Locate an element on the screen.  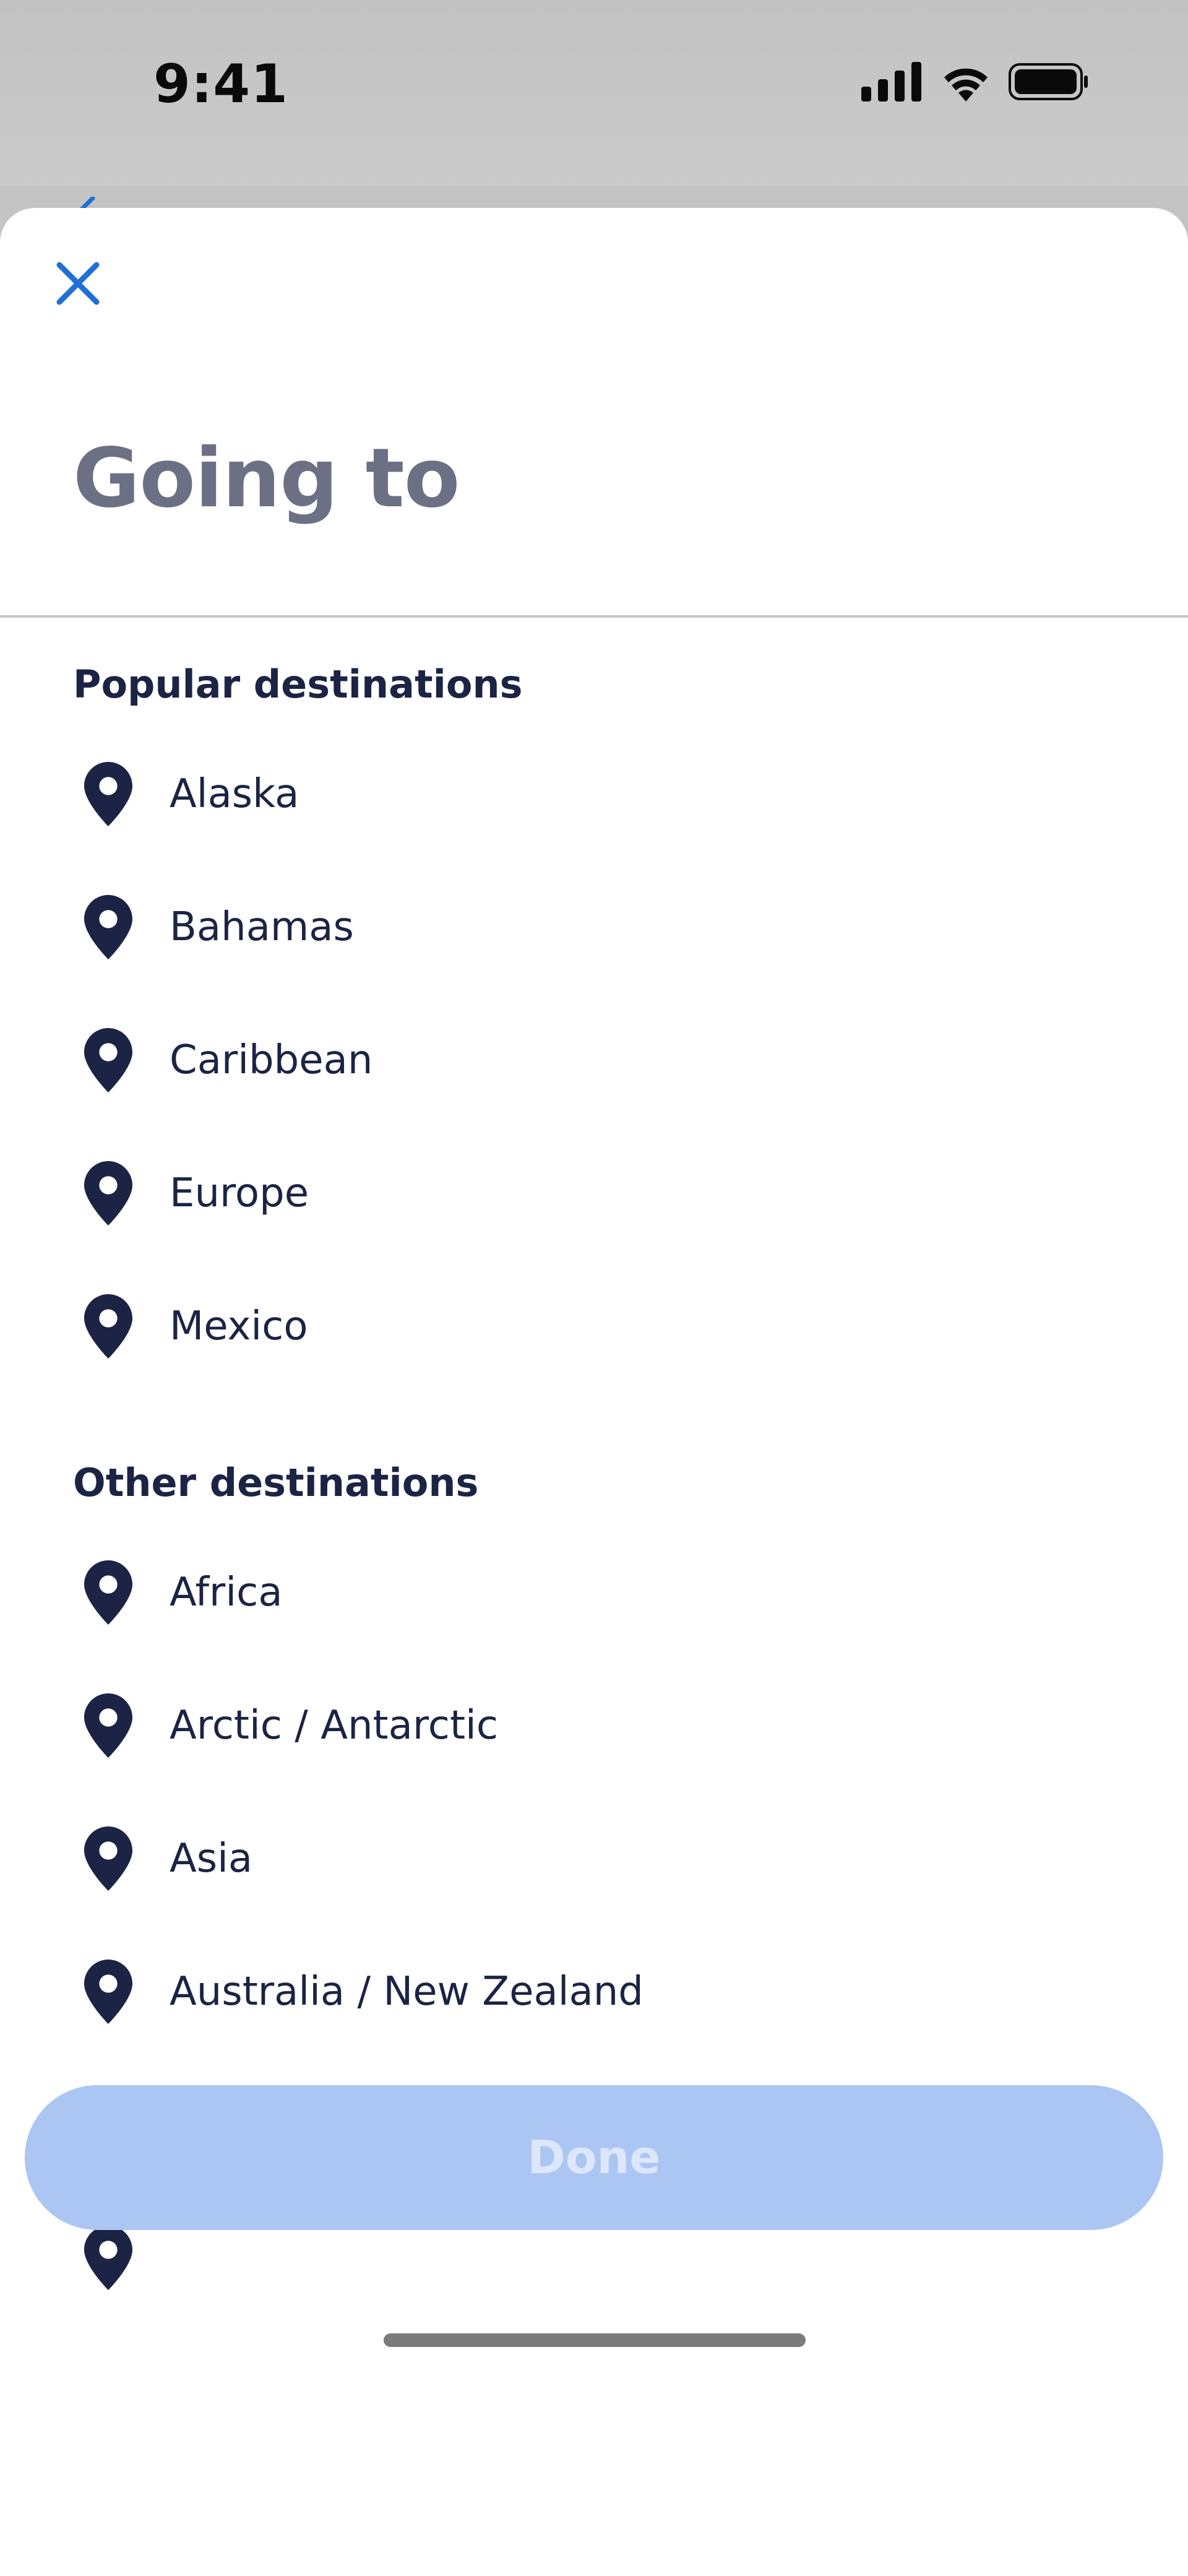
destination-item-africa: Africa is located at coordinates (594, 1592).